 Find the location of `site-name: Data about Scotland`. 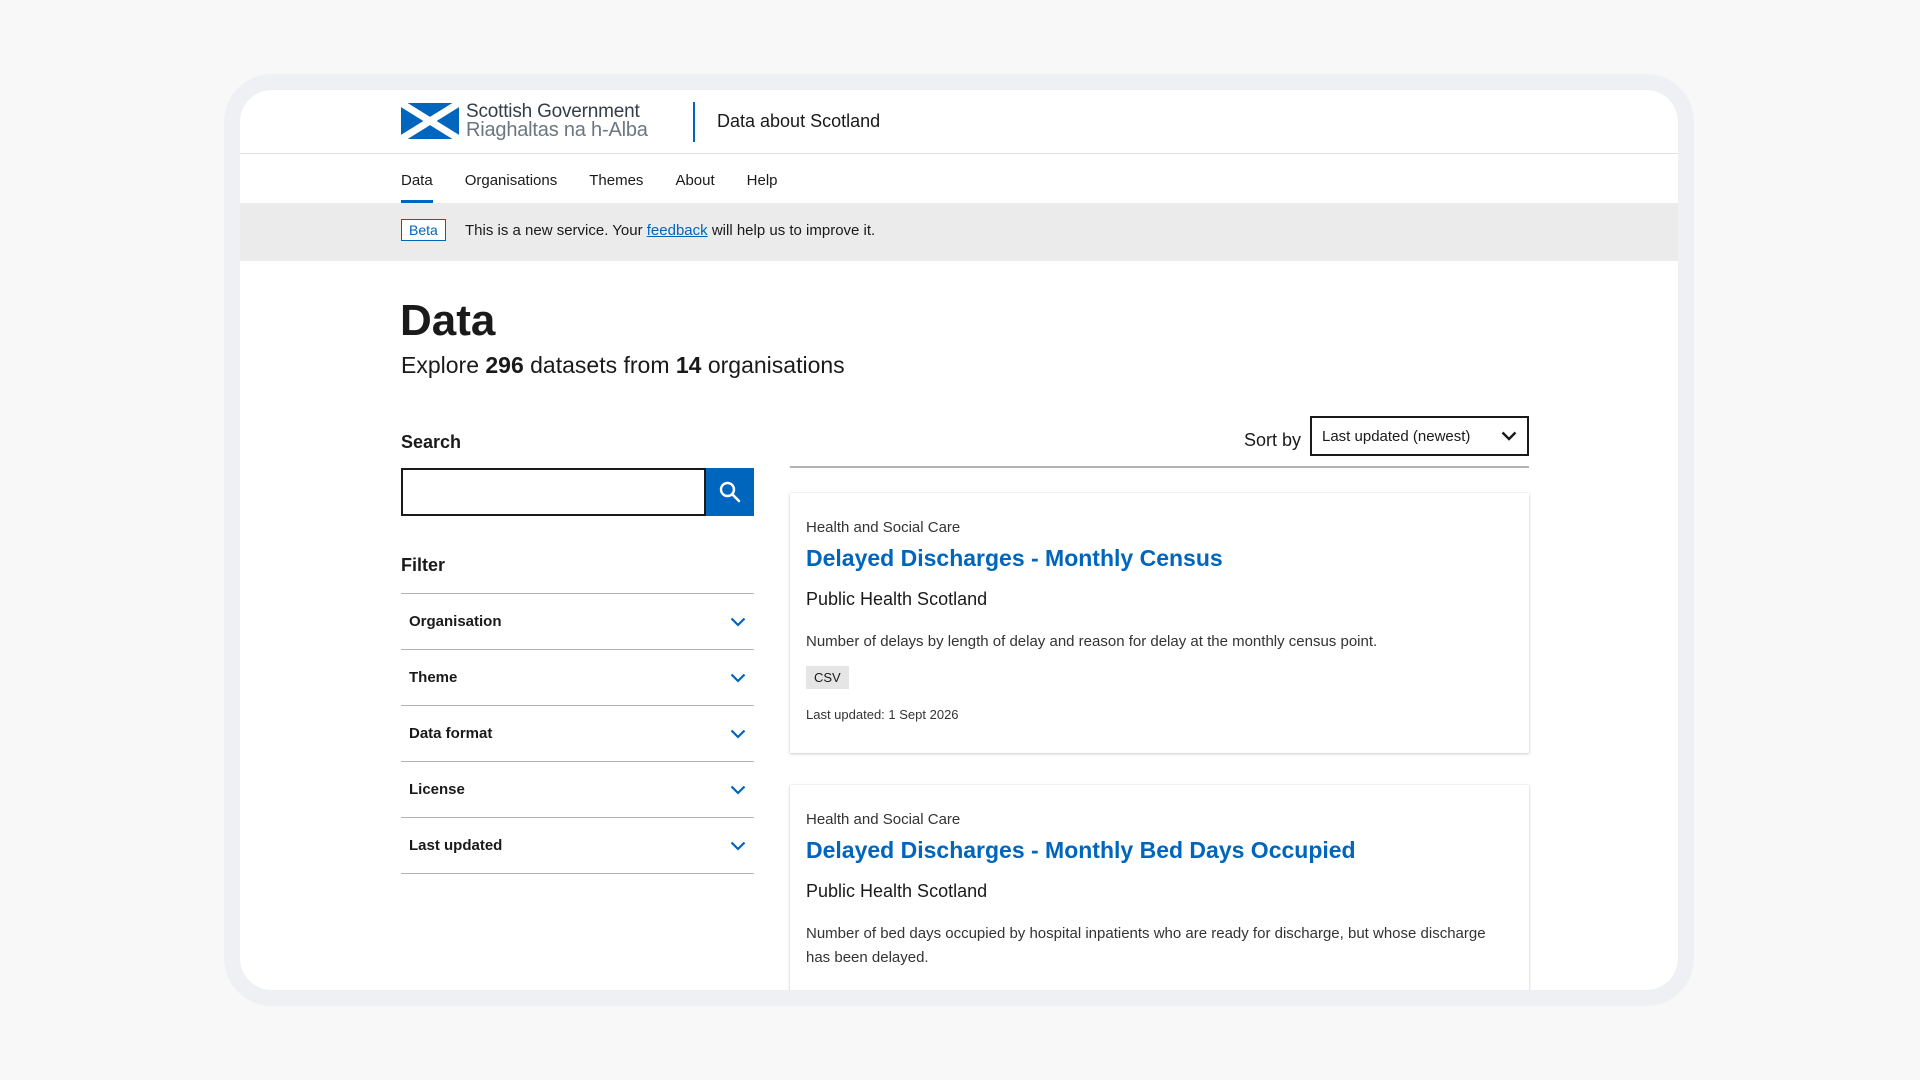

site-name: Data about Scotland is located at coordinates (798, 121).